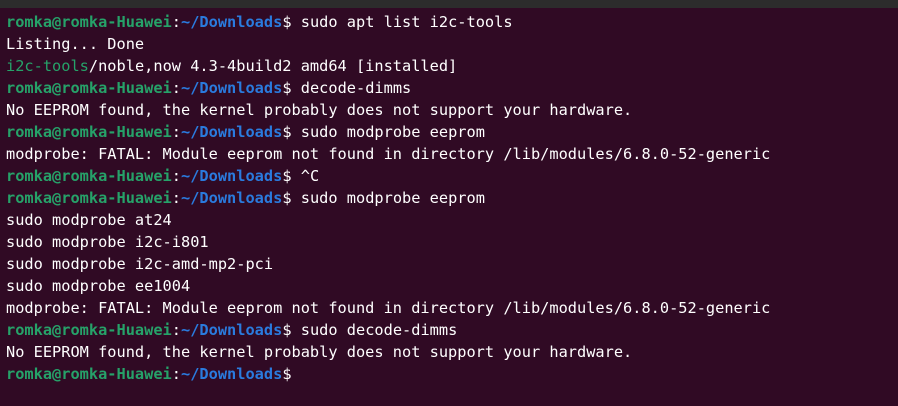 The width and height of the screenshot is (898, 406). Describe the element at coordinates (273, 66) in the screenshot. I see `package-details: /noble,now 4.3-4build2 amd64 [installed]` at that location.